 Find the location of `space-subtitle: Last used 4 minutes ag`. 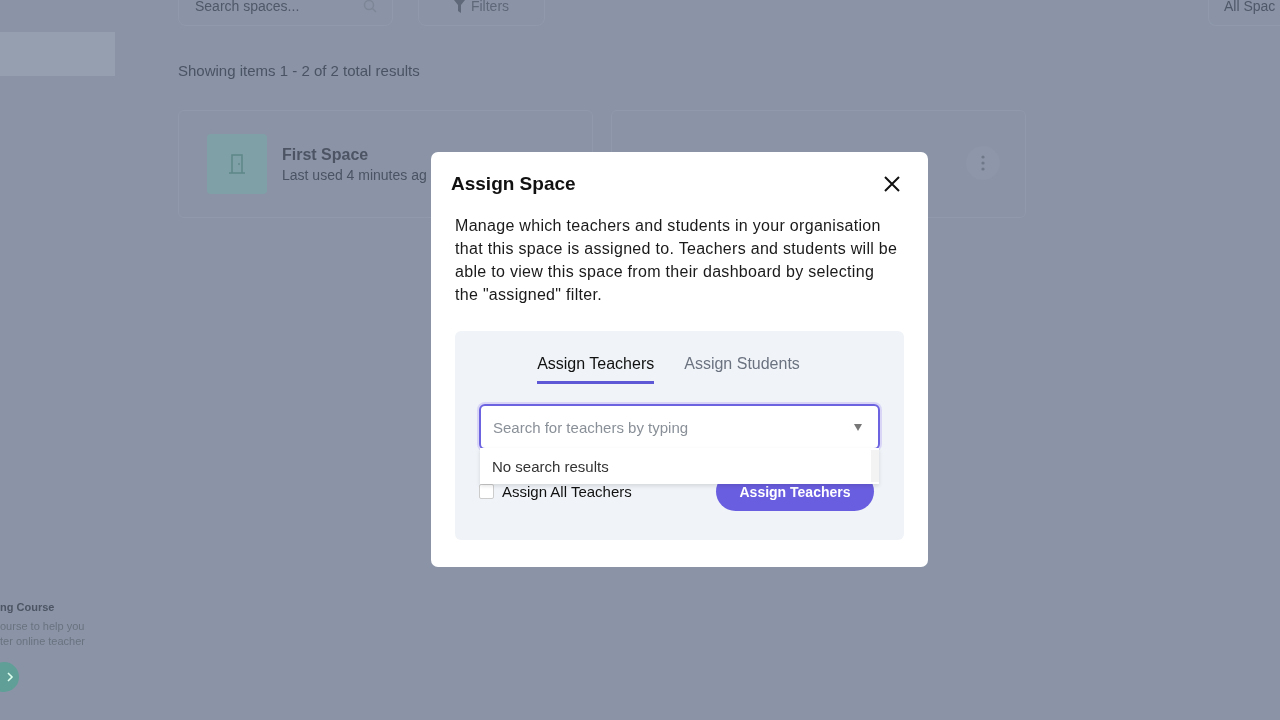

space-subtitle: Last used 4 minutes ag is located at coordinates (354, 174).